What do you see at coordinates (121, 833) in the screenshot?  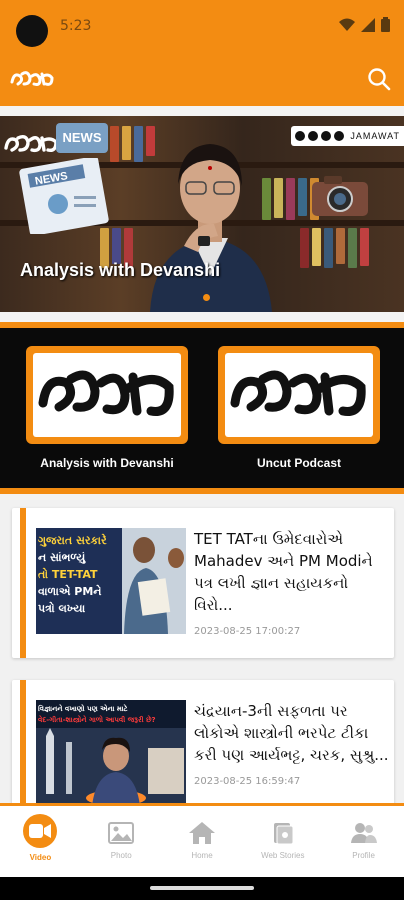 I see `photo-icon` at bounding box center [121, 833].